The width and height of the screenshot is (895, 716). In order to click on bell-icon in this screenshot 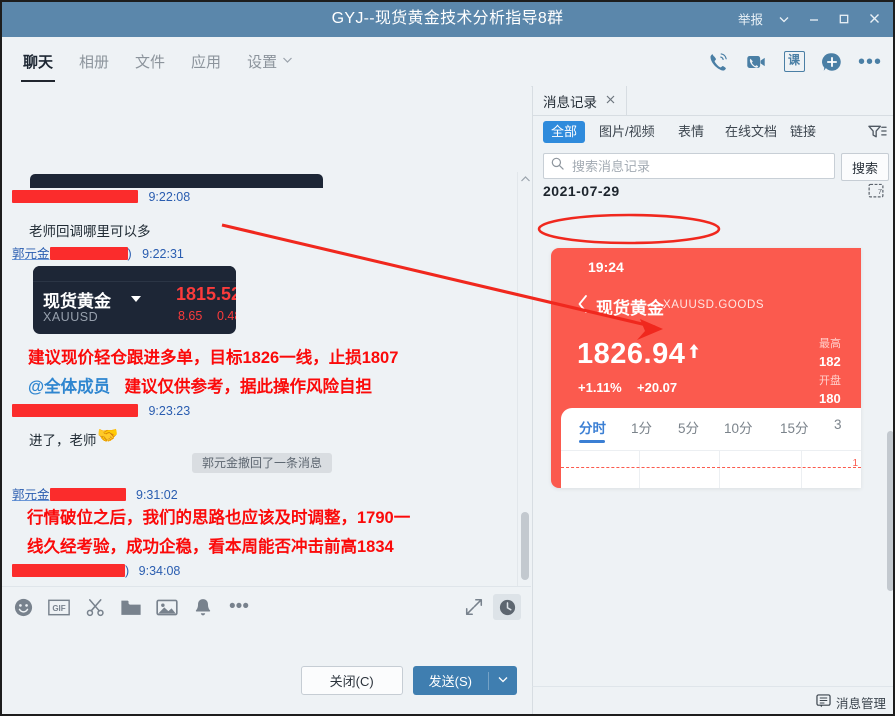, I will do `click(203, 607)`.